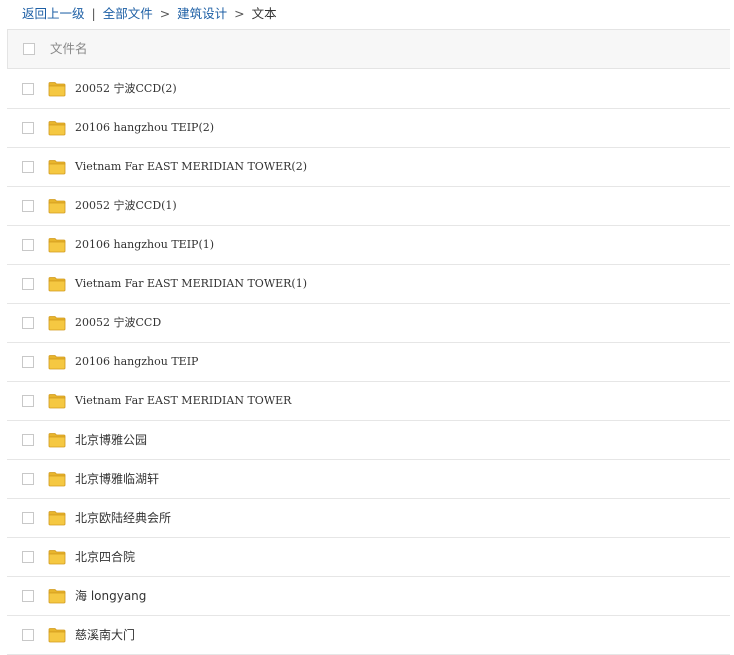  I want to click on back-link: 返回上一级, so click(53, 13).